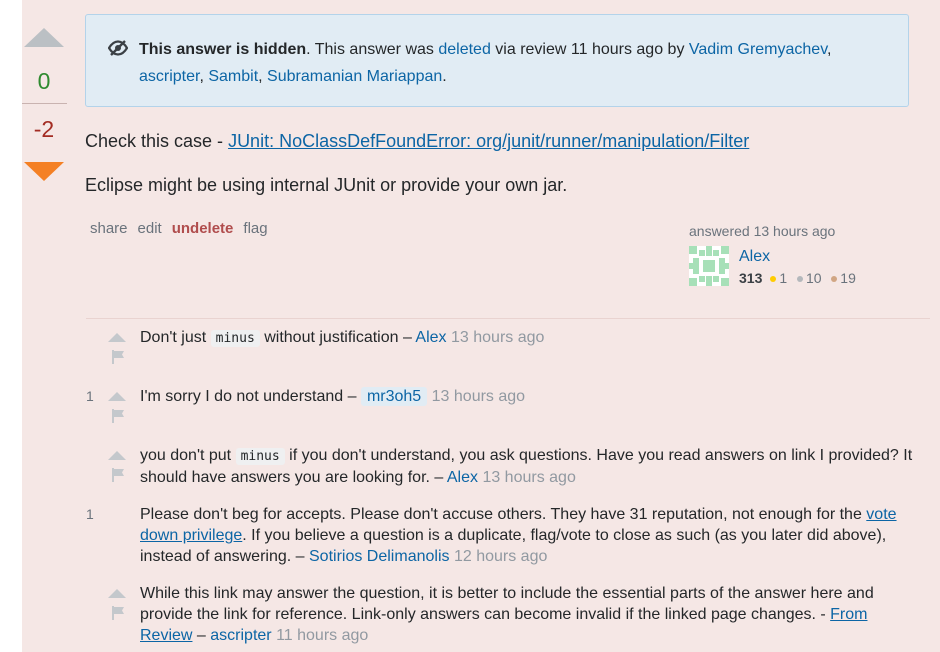 This screenshot has height=652, width=940. I want to click on eye-slash-icon, so click(118, 48).